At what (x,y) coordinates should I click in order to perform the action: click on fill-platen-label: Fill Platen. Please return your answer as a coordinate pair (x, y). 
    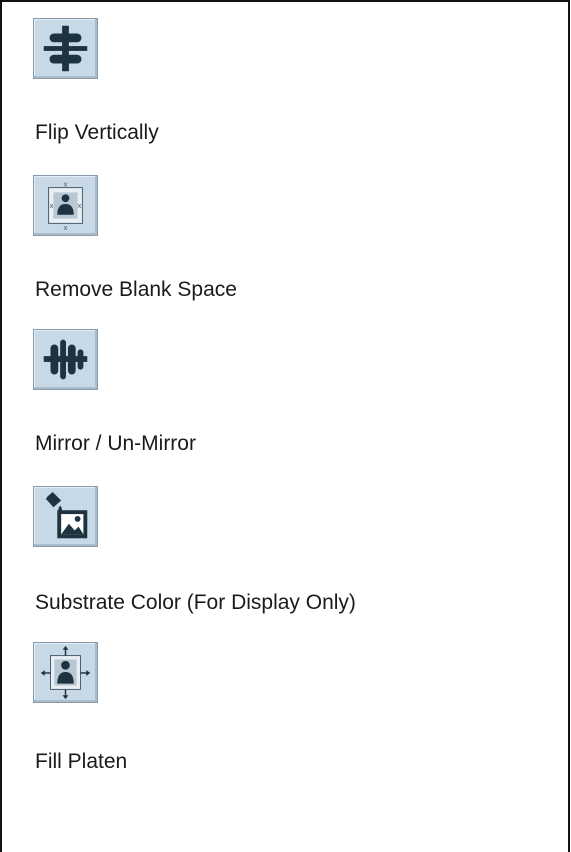
    Looking at the image, I should click on (81, 761).